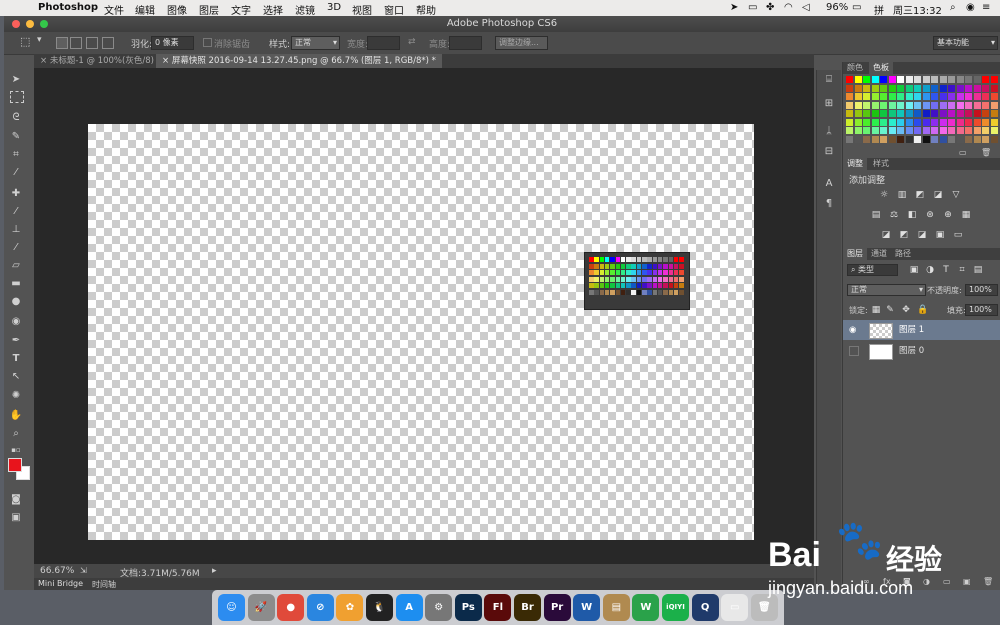 The image size is (1000, 625). I want to click on filter-pixel-icon: ▣, so click(914, 270).